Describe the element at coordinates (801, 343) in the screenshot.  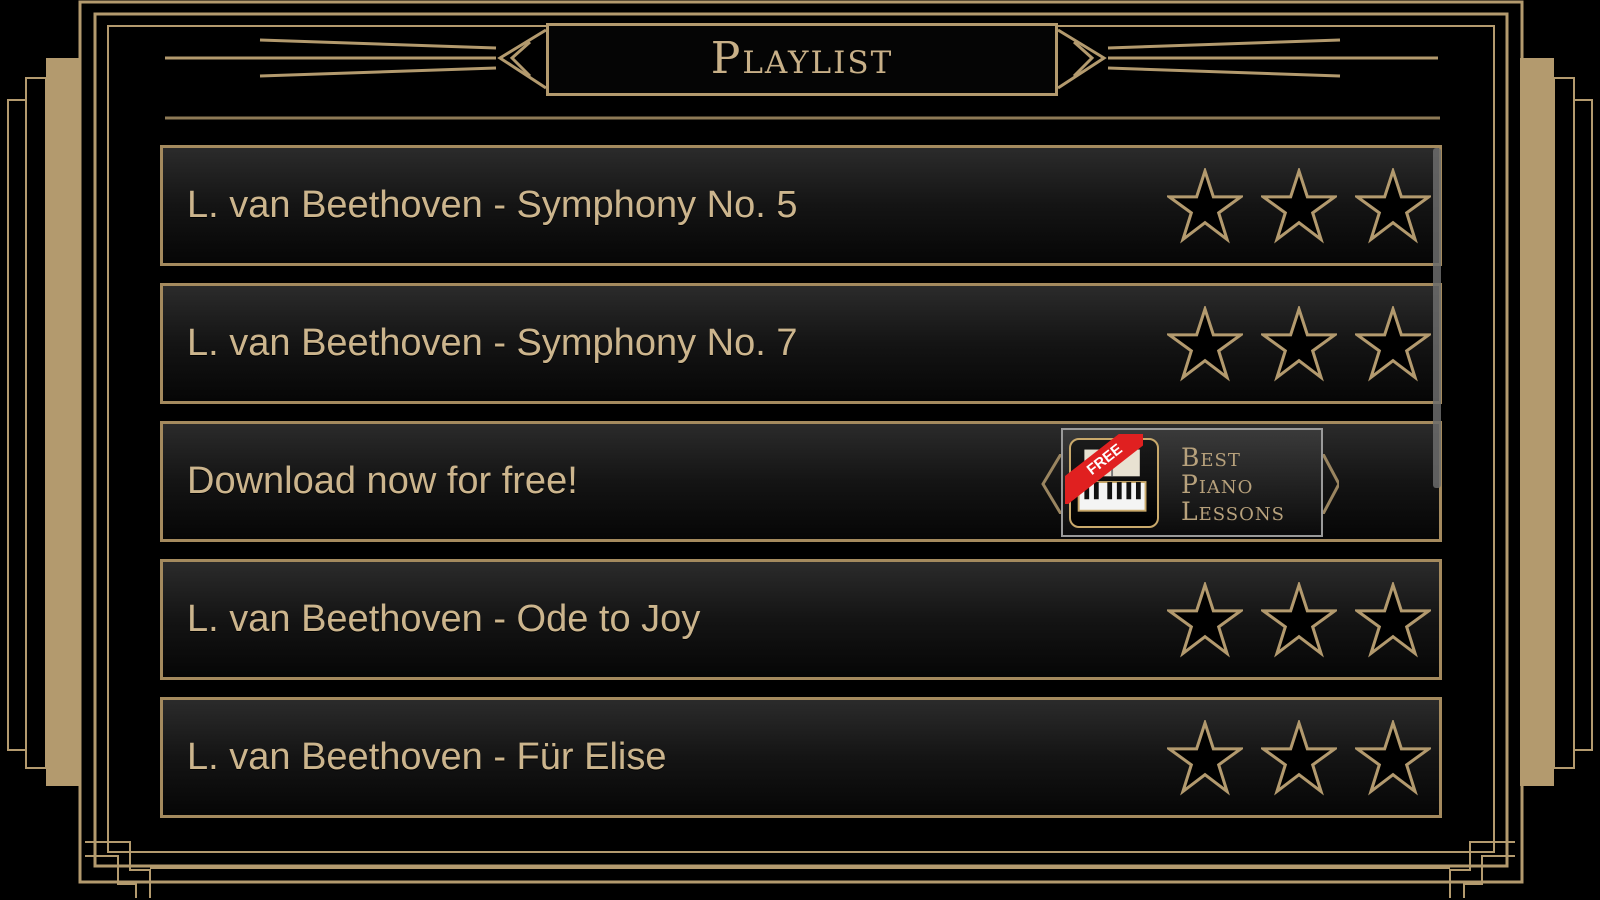
I see `playlist-item-symphony-7: L. van Beethoven - Symphony No. 7` at that location.